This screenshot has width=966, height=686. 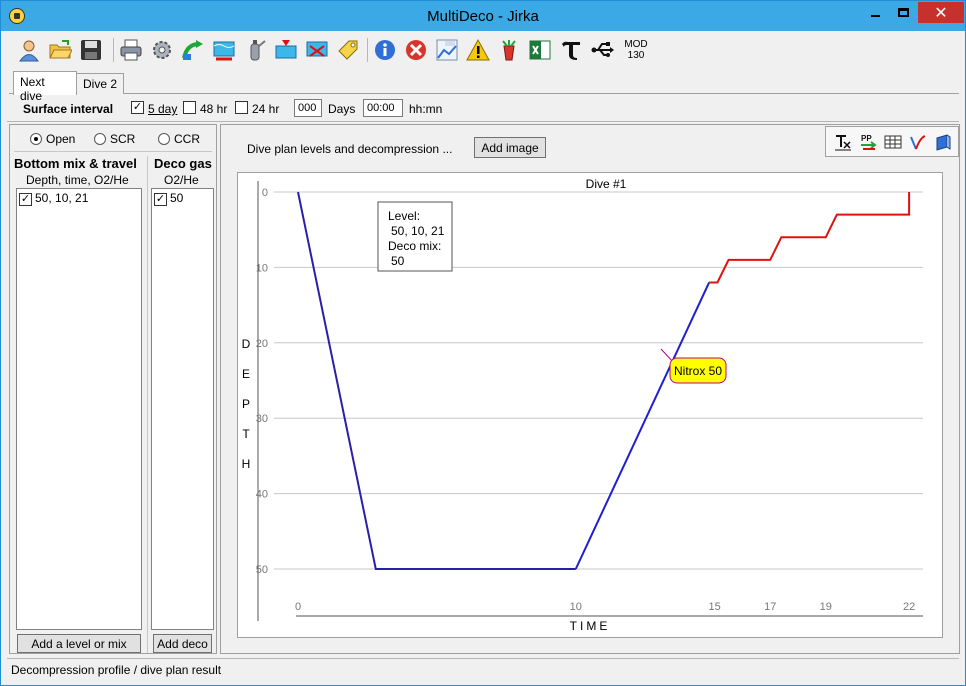 I want to click on days-input: 000, so click(x=308, y=108).